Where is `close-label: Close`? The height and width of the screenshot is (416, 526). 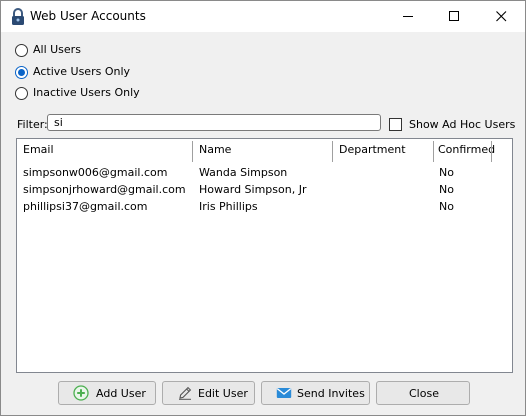 close-label: Close is located at coordinates (424, 393).